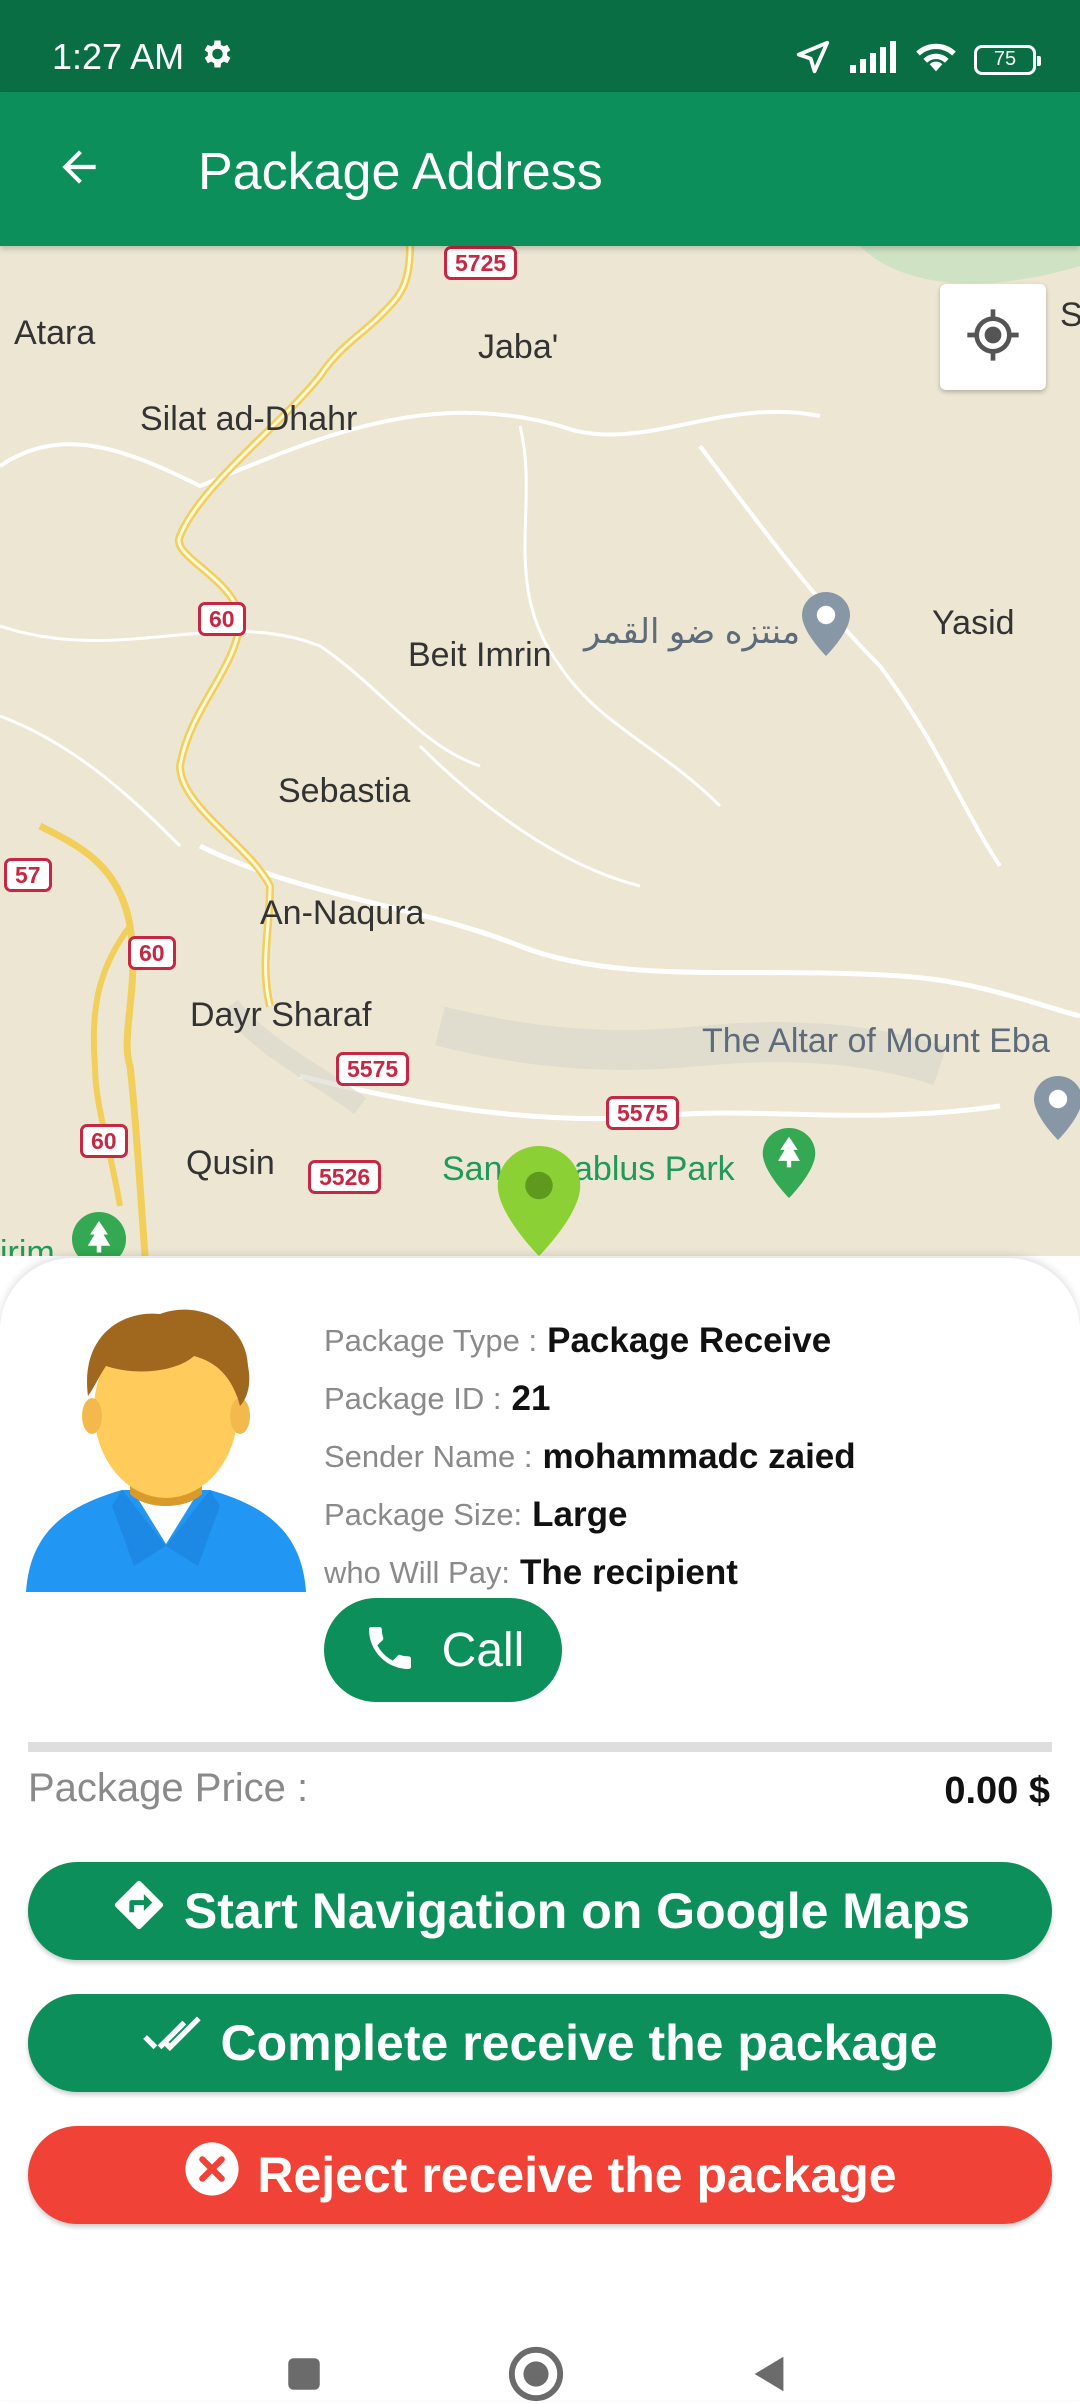 The image size is (1080, 2404). I want to click on back-button, so click(79, 169).